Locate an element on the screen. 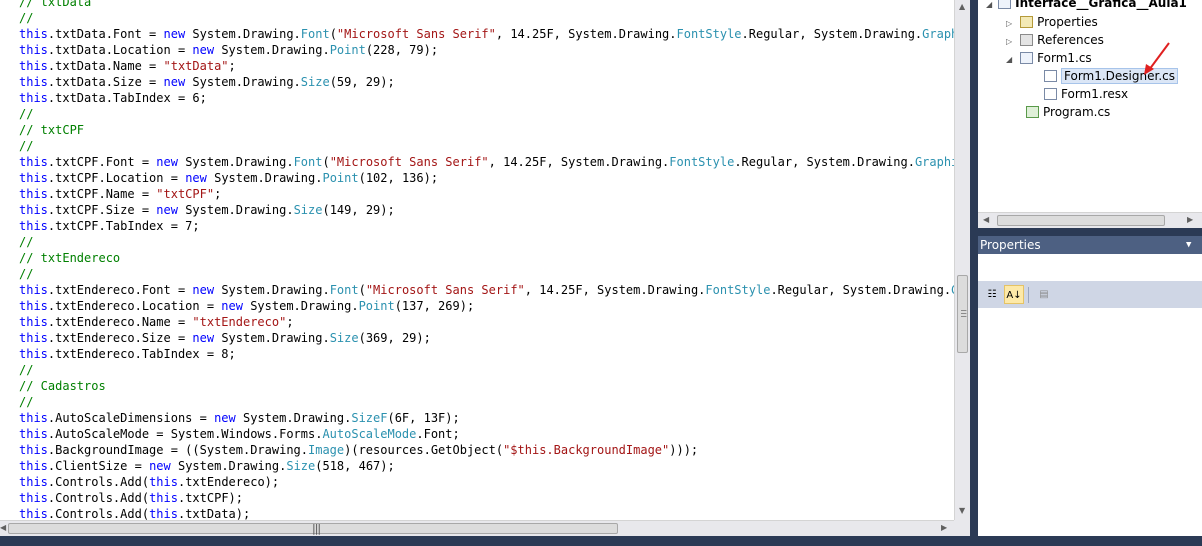 The image size is (1202, 546). code-token: .txtEndereco.Name = is located at coordinates (120, 322).